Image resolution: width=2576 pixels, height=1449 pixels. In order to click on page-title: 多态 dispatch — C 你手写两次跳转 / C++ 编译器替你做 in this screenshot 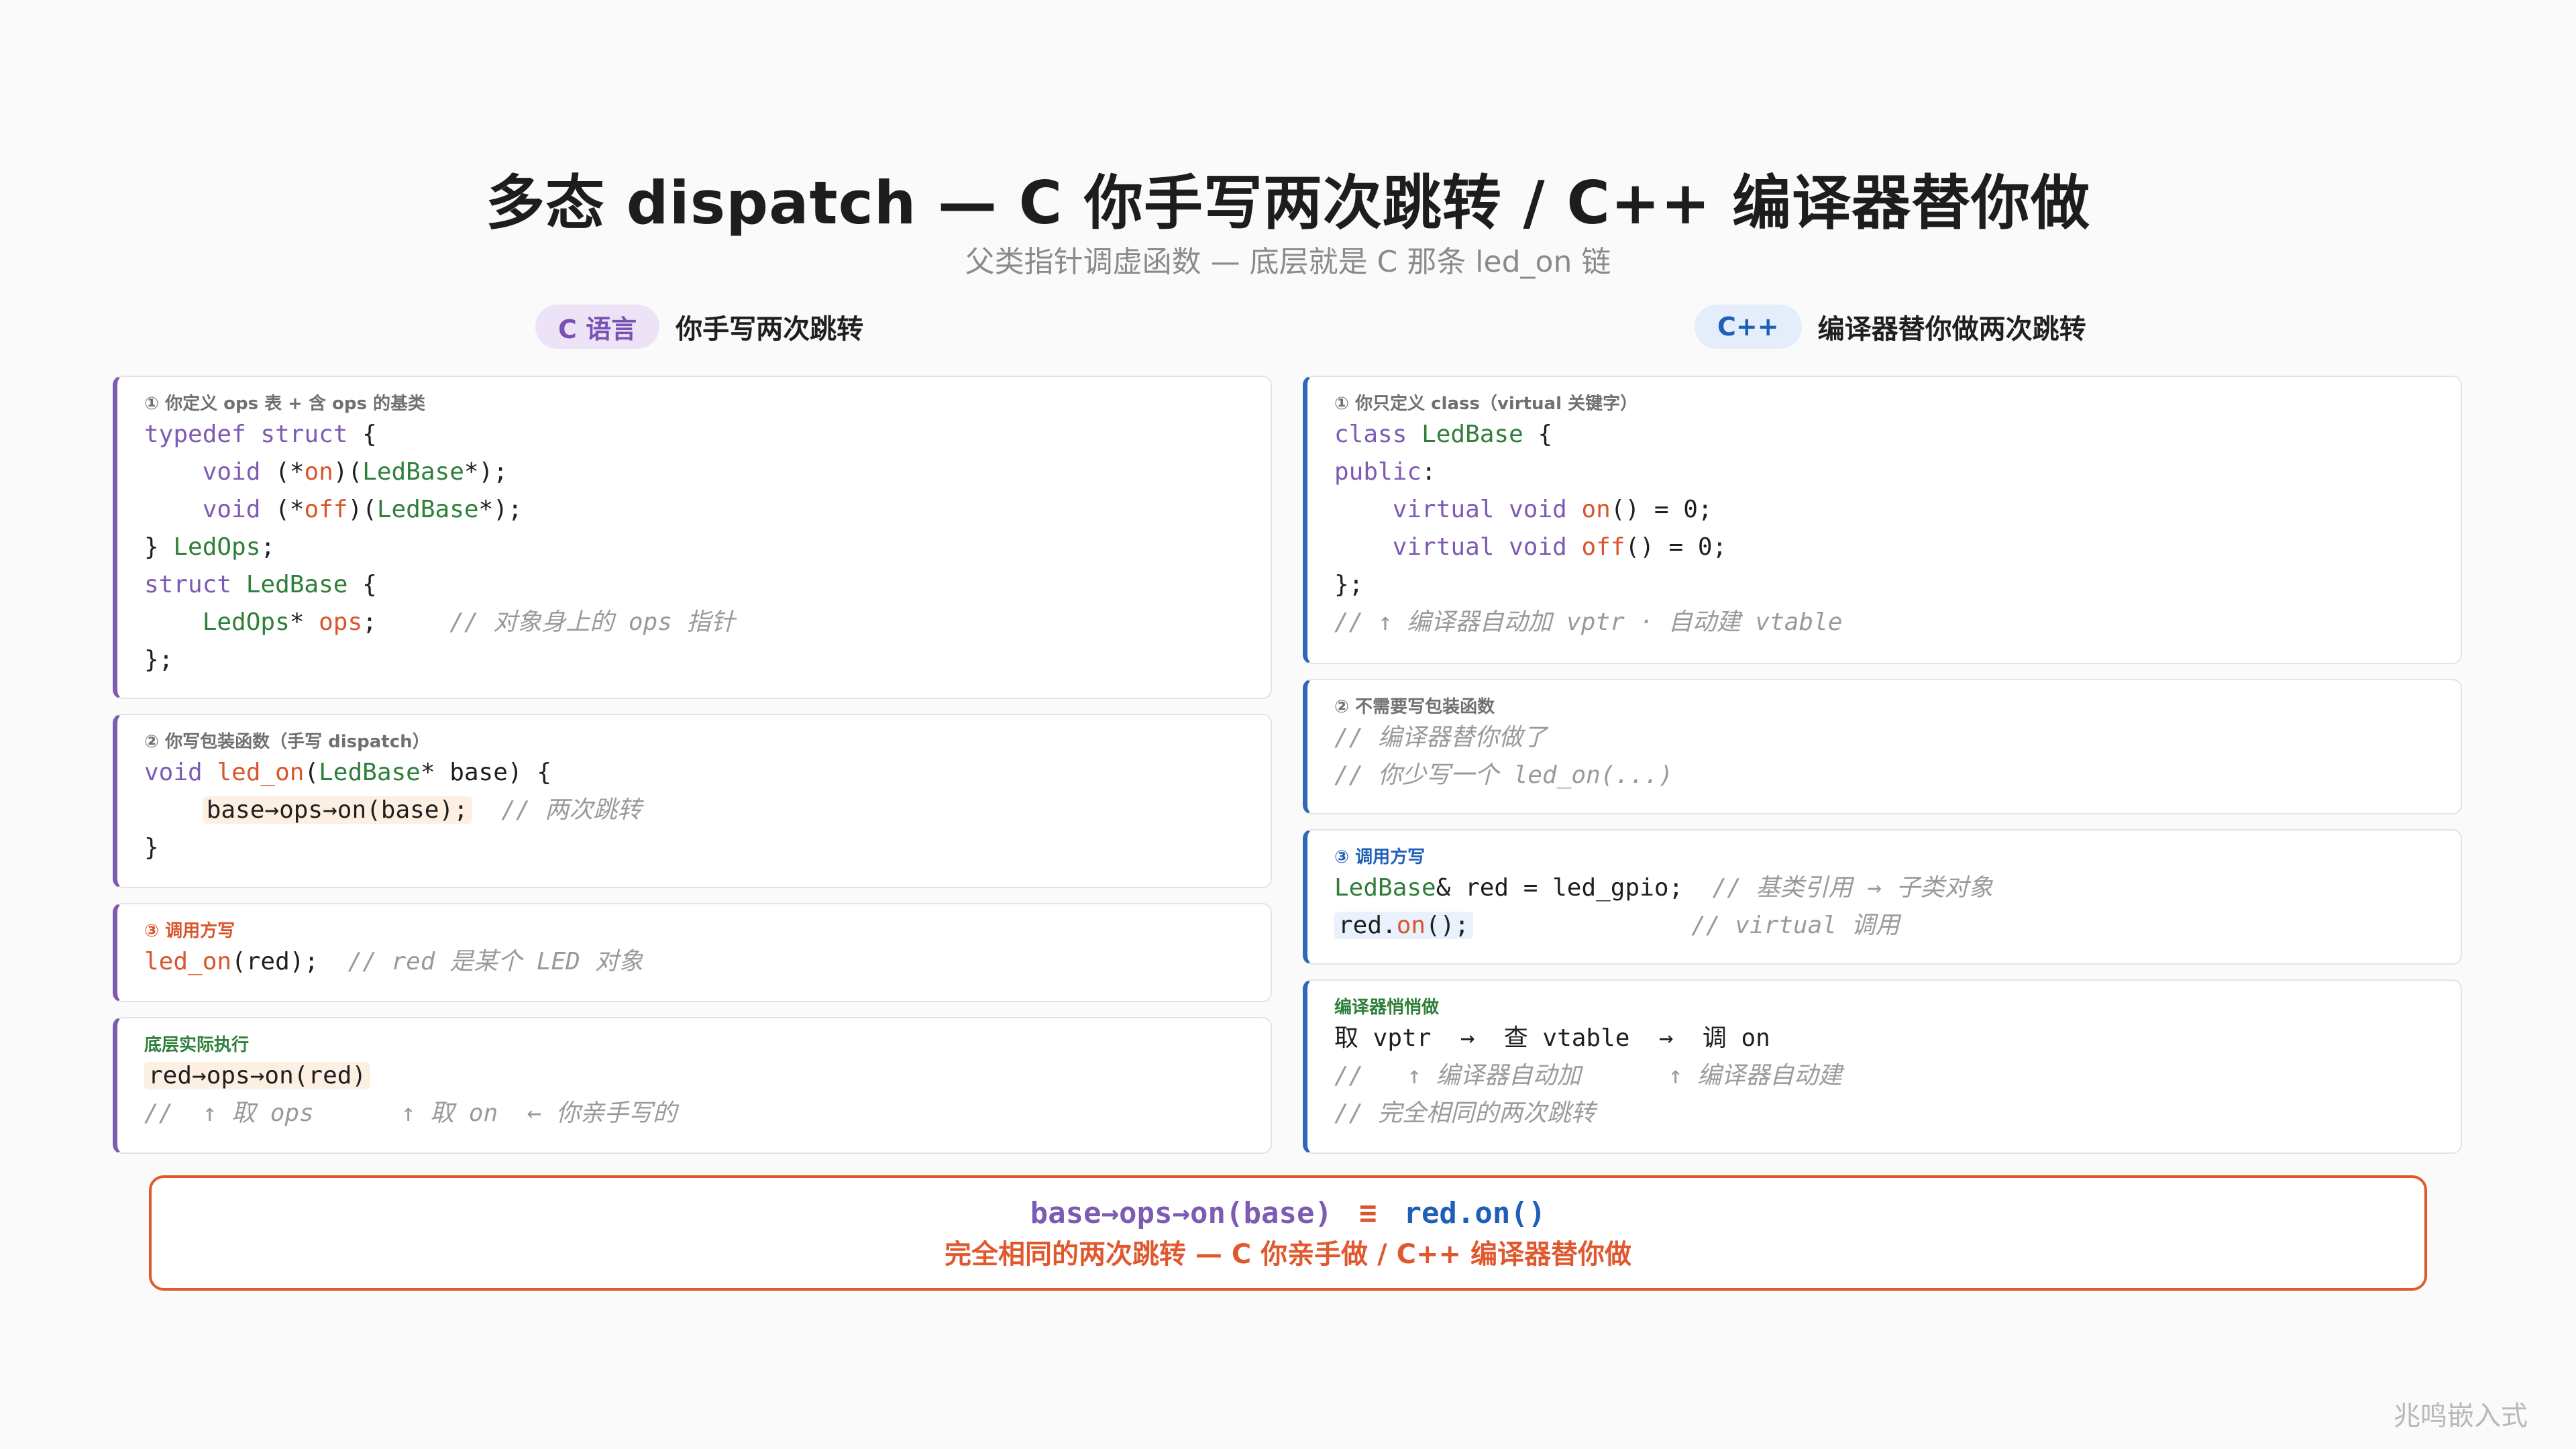, I will do `click(1288, 202)`.